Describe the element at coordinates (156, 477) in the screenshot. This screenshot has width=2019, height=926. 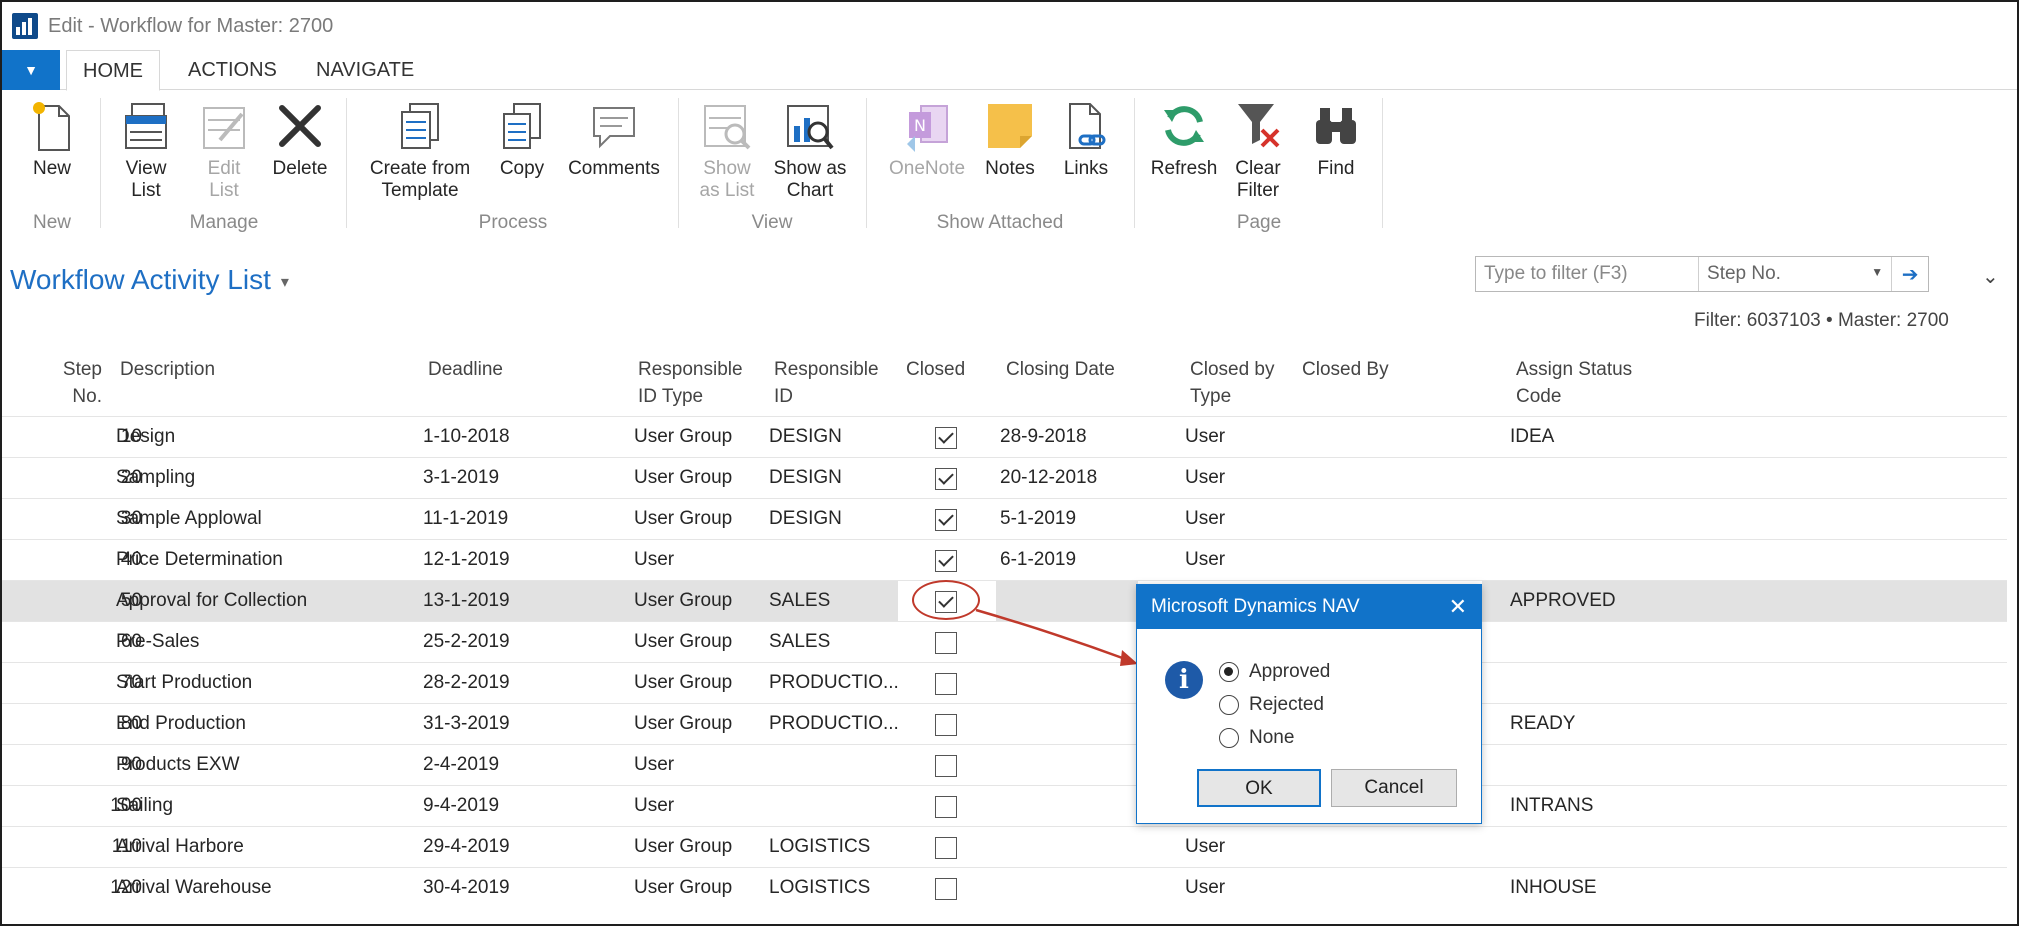
I see `cell-description: Sampling` at that location.